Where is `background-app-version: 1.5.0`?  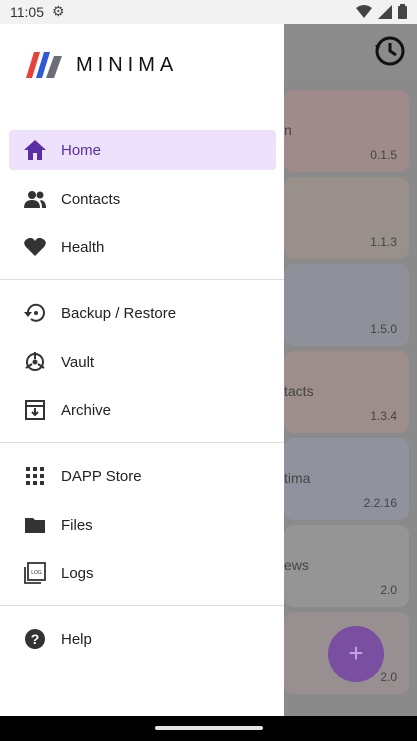 background-app-version: 1.5.0 is located at coordinates (383, 329).